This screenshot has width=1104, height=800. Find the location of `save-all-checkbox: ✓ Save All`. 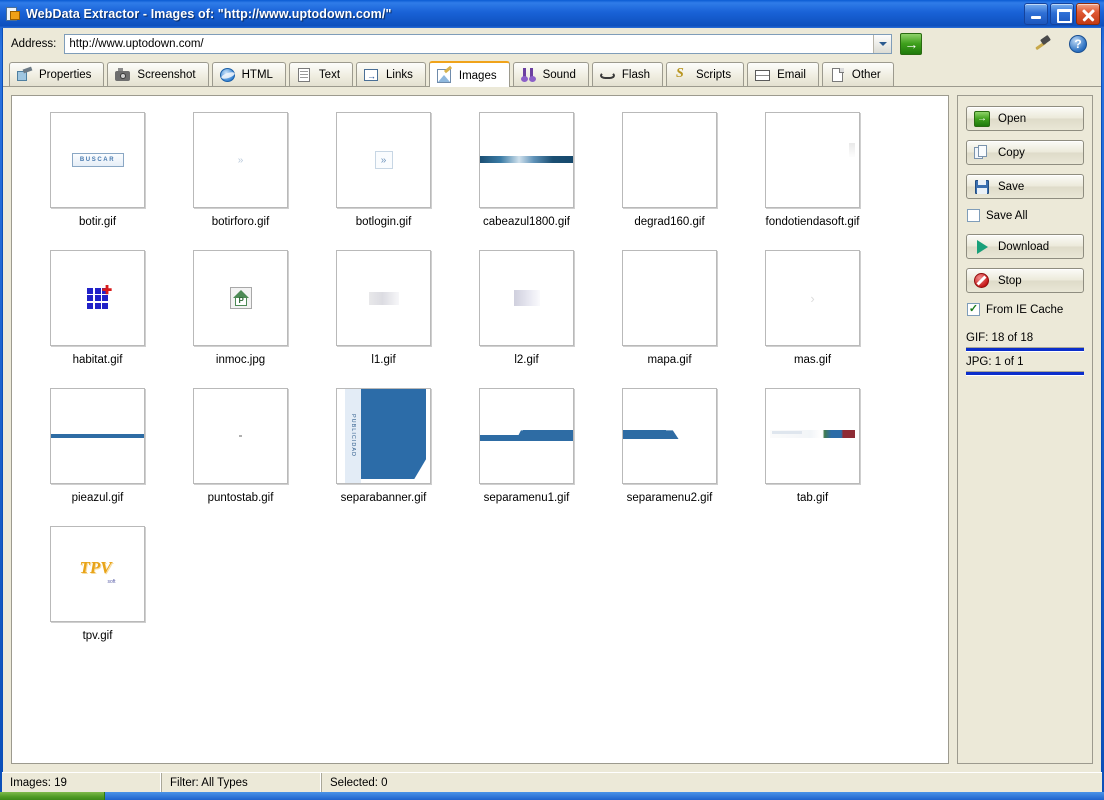

save-all-checkbox: ✓ Save All is located at coordinates (1025, 215).